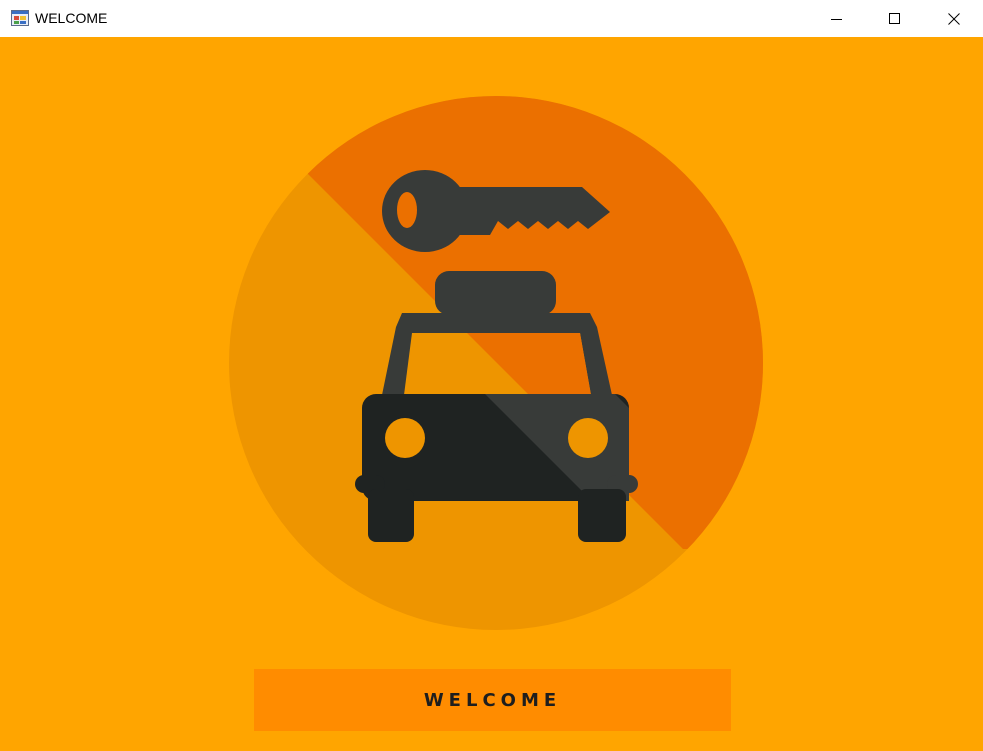 The image size is (983, 751). I want to click on minimize-button, so click(837, 18).